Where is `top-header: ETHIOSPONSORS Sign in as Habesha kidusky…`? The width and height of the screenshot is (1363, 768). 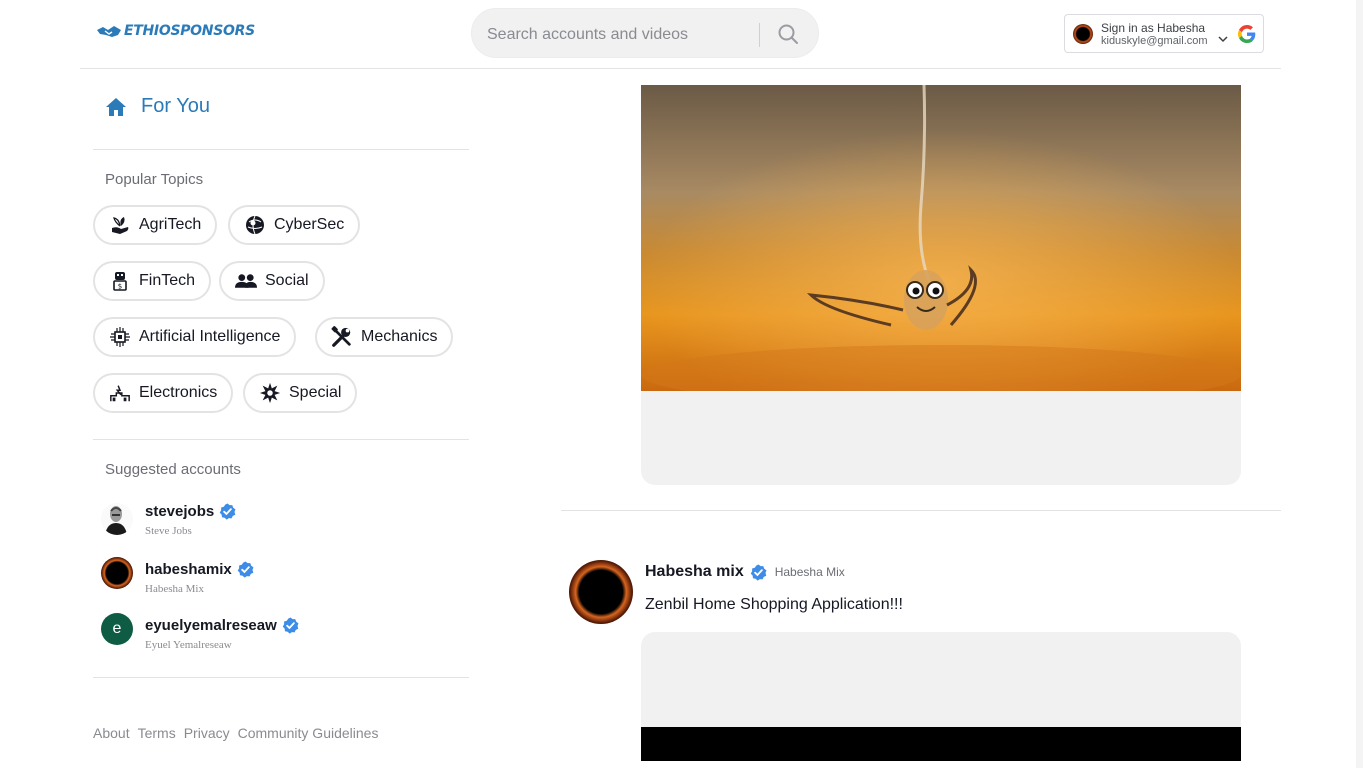
top-header: ETHIOSPONSORS Sign in as Habesha kidusky… is located at coordinates (680, 34).